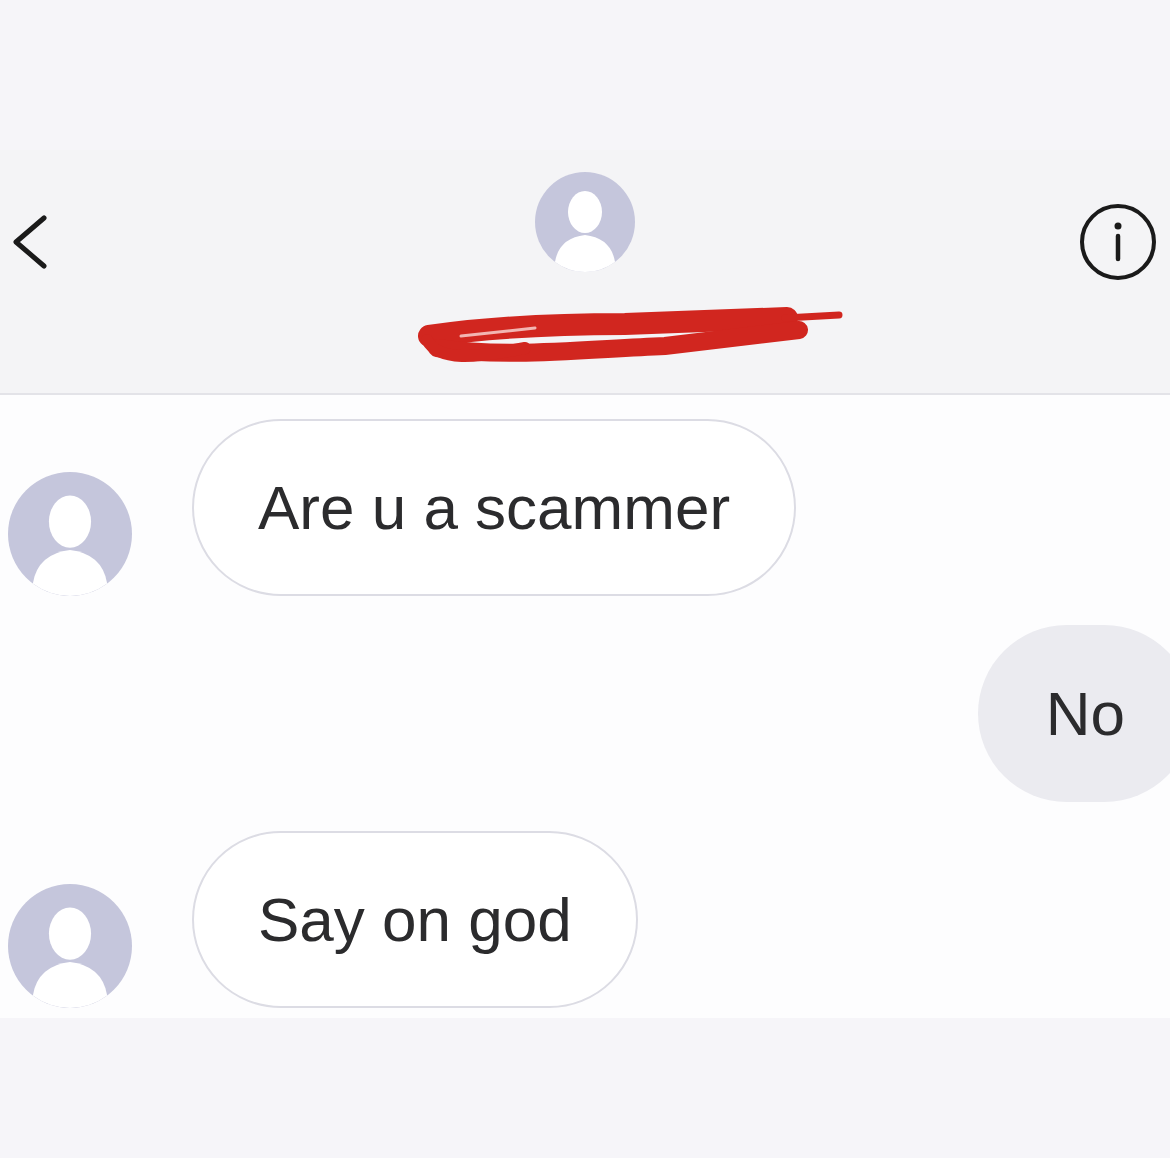  What do you see at coordinates (30, 242) in the screenshot?
I see `back-icon` at bounding box center [30, 242].